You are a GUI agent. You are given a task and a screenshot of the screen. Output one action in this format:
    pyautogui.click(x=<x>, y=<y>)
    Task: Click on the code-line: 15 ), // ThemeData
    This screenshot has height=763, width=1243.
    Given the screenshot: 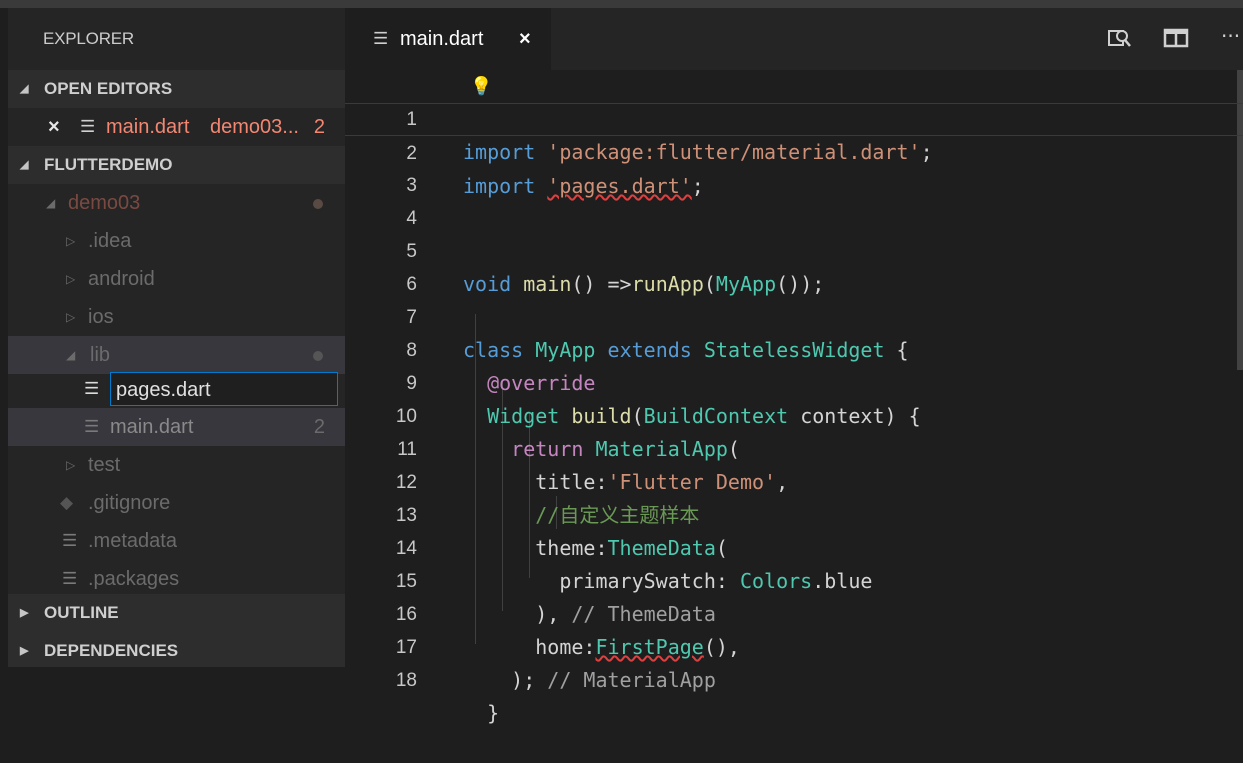 What is the action you would take?
    pyautogui.click(x=794, y=579)
    